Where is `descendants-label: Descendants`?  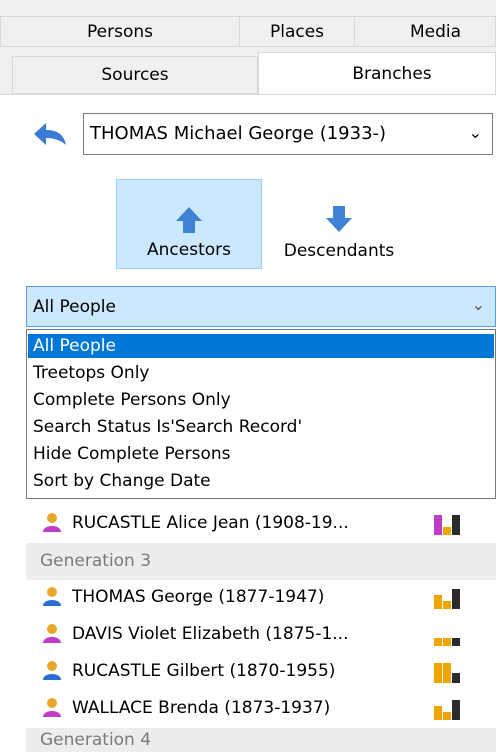 descendants-label: Descendants is located at coordinates (339, 251).